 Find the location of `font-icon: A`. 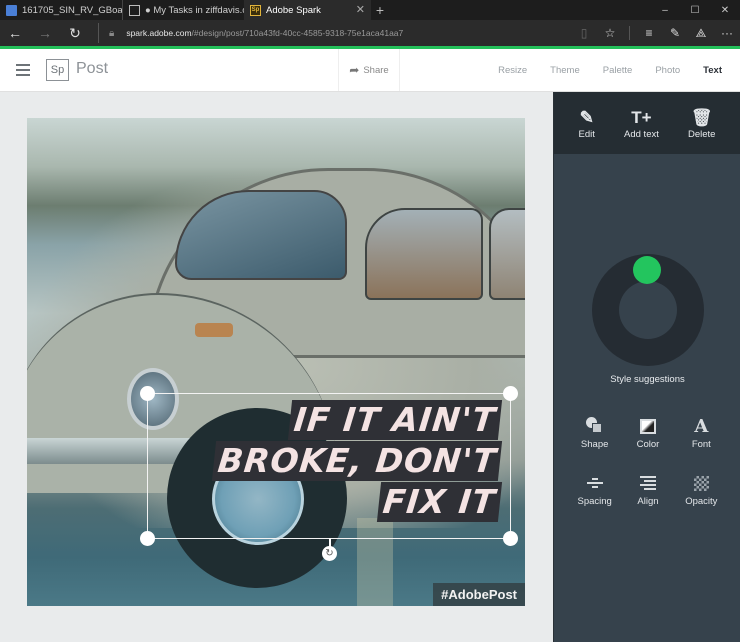

font-icon: A is located at coordinates (701, 426).